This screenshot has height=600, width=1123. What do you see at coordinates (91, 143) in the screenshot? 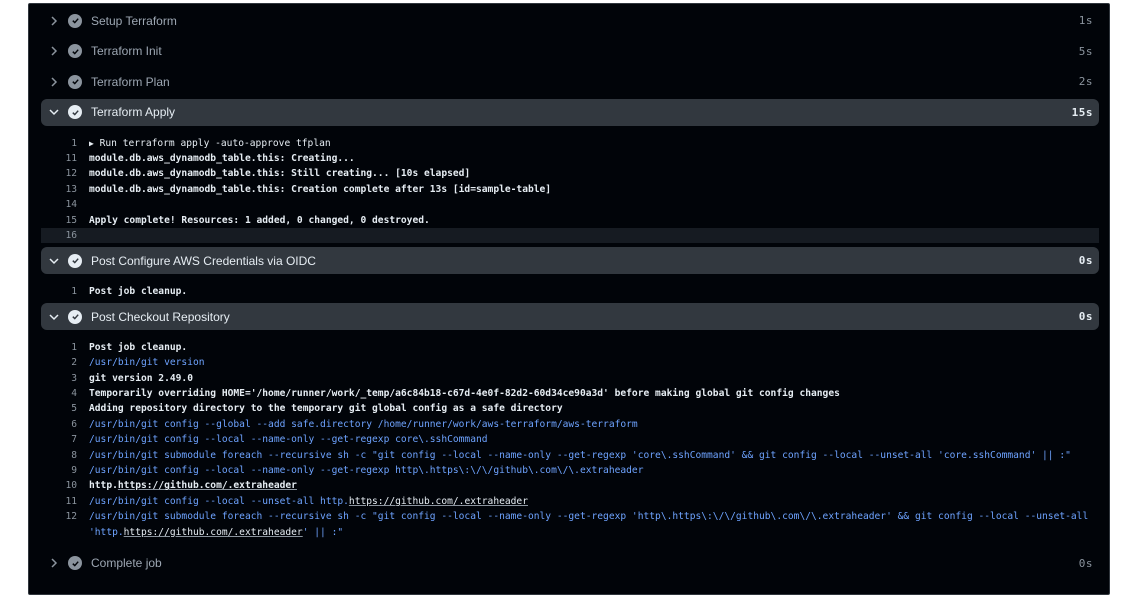
I see `expand-triangle-icon: ▶` at bounding box center [91, 143].